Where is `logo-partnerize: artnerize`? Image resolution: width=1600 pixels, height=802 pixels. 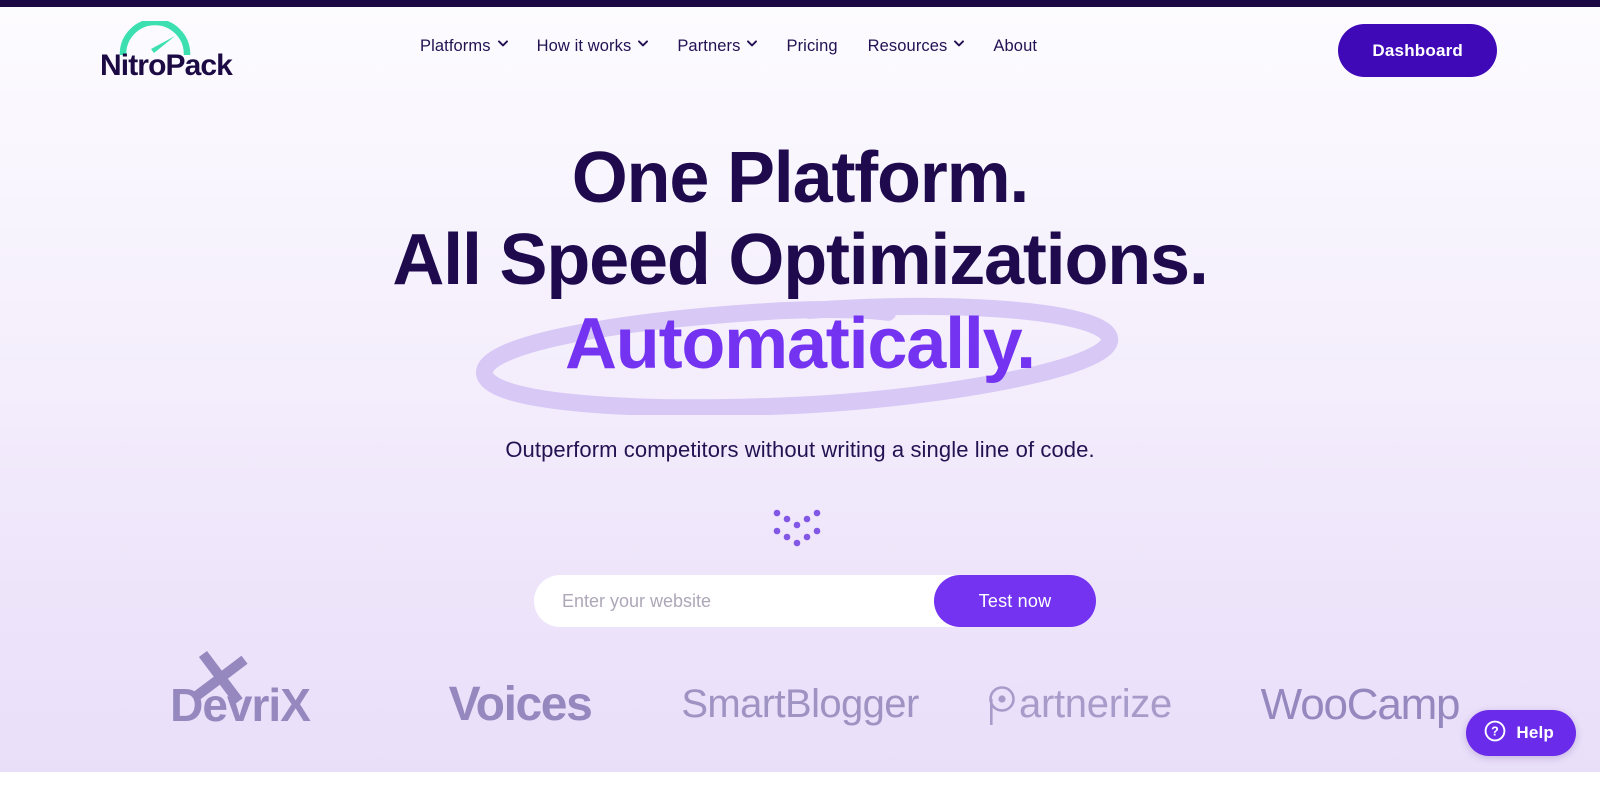 logo-partnerize: artnerize is located at coordinates (1080, 704).